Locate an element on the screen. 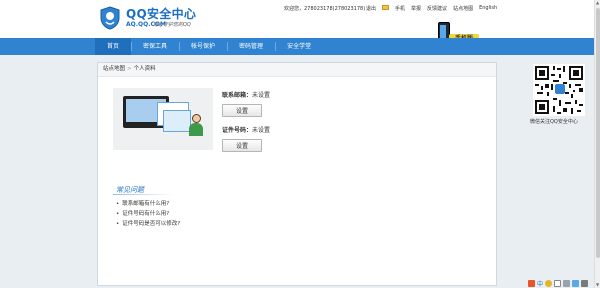  id-value: 未设置 is located at coordinates (261, 130).